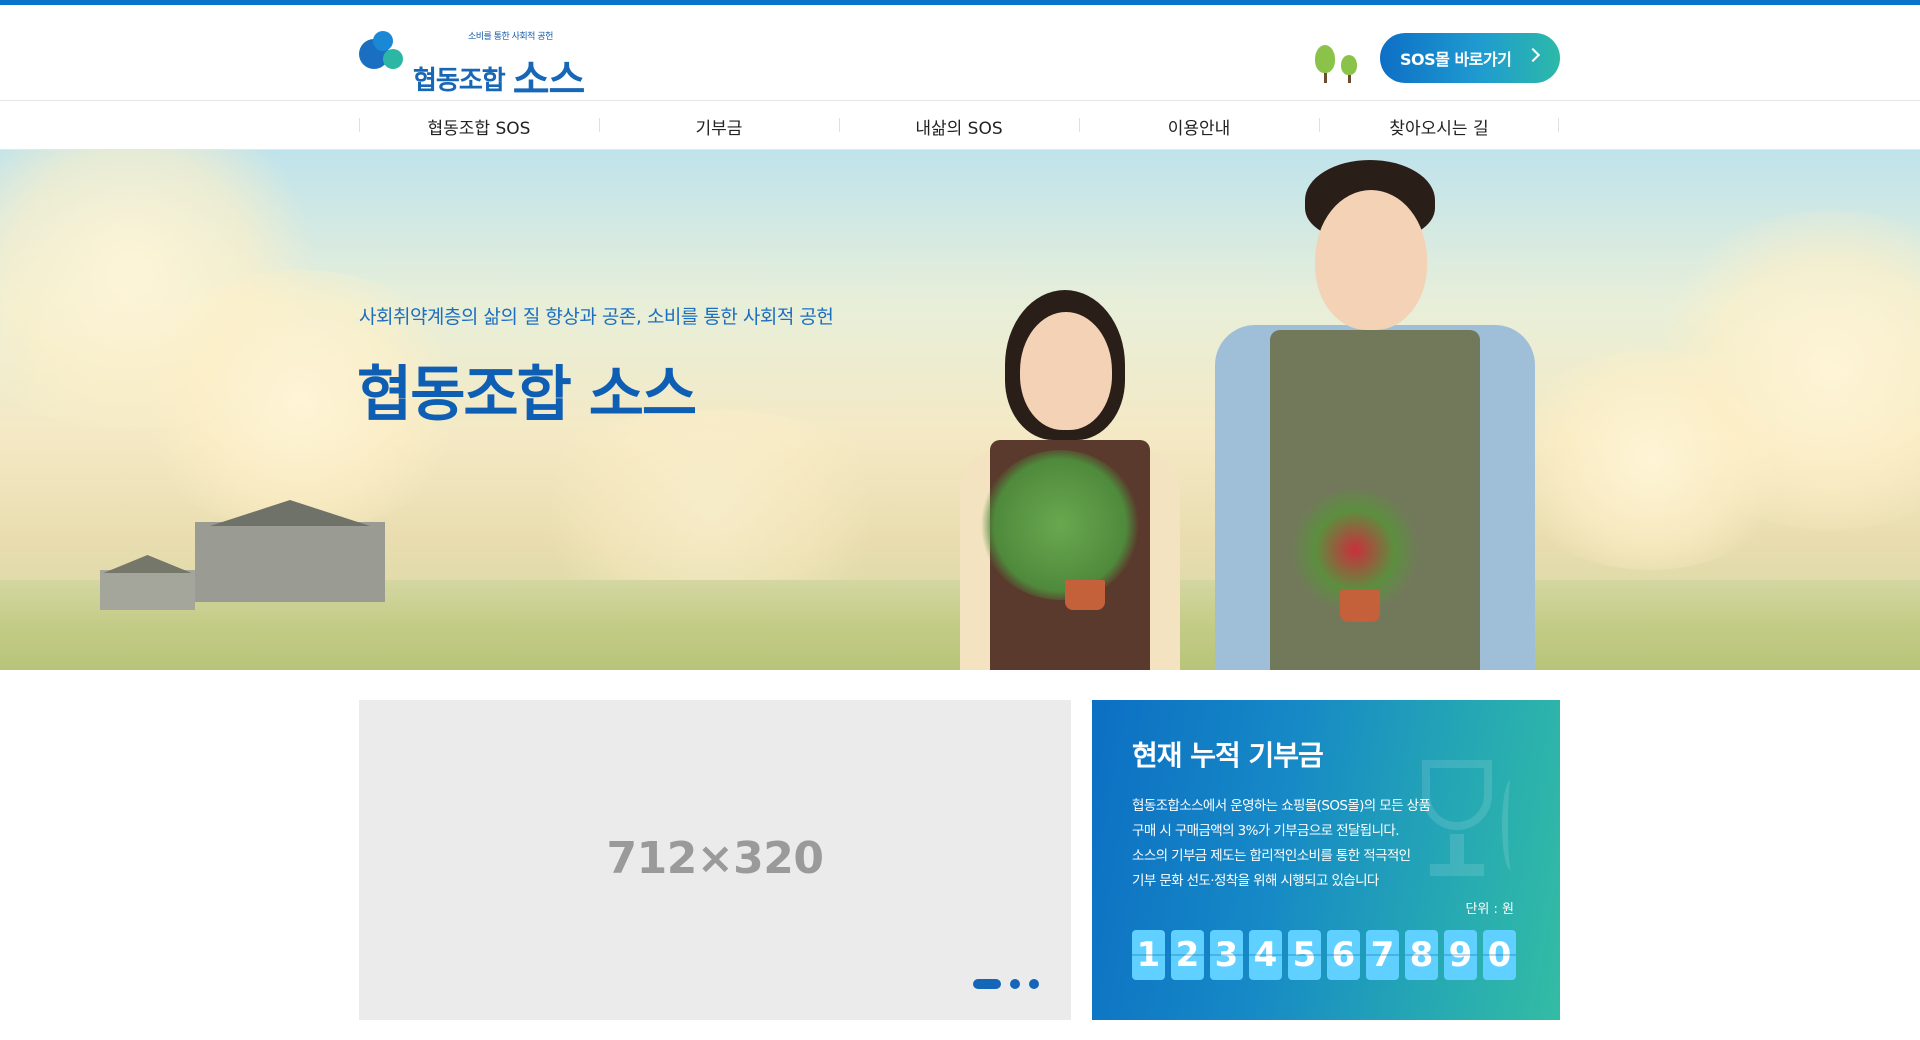 Image resolution: width=1920 pixels, height=1040 pixels. Describe the element at coordinates (1148, 955) in the screenshot. I see `counter-digit: 1` at that location.